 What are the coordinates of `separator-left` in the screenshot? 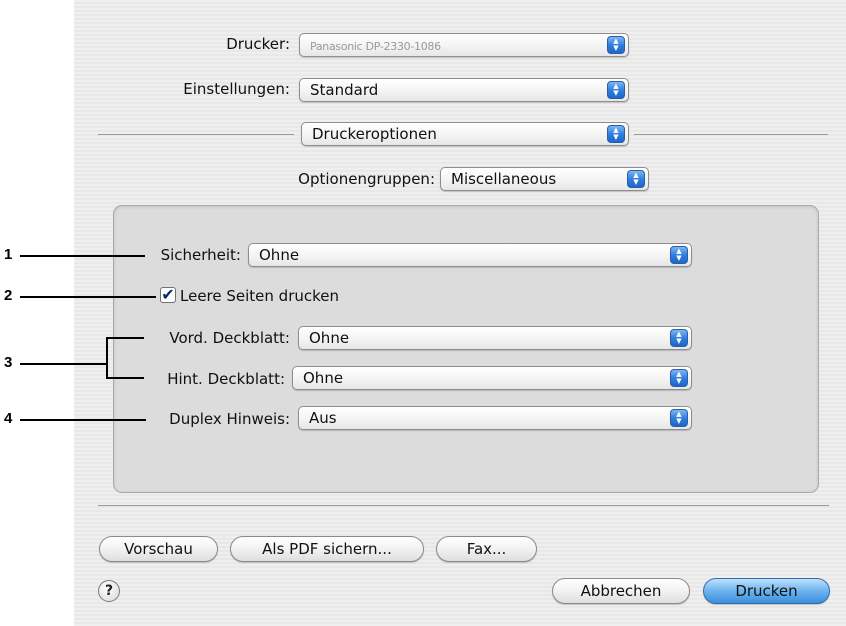 It's located at (196, 134).